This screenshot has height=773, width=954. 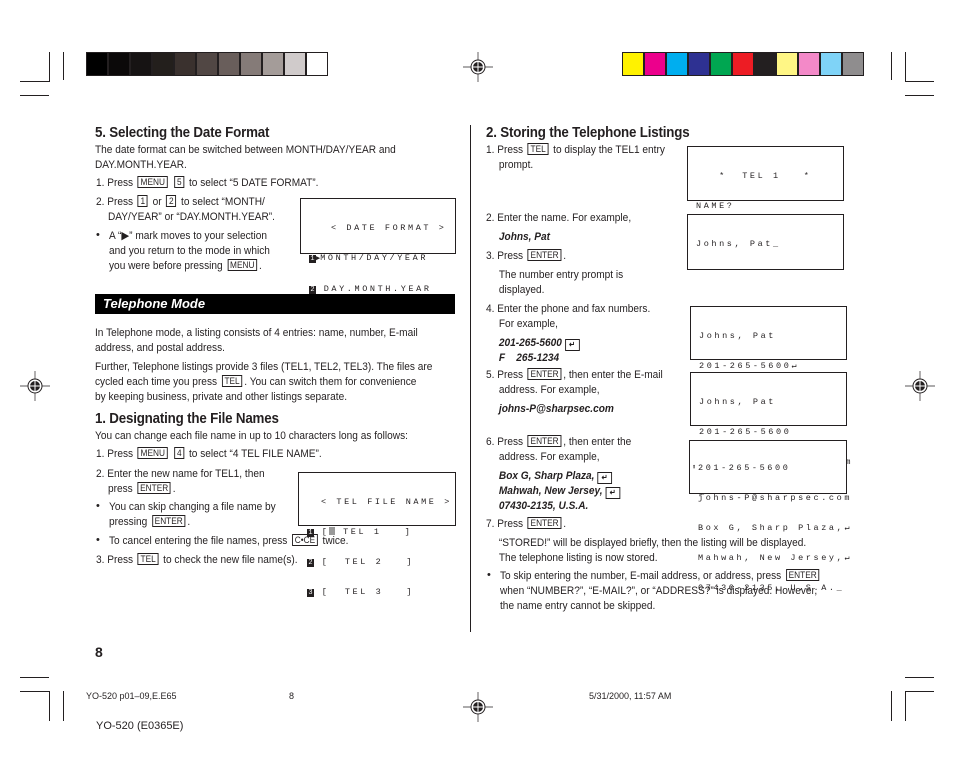 What do you see at coordinates (597, 442) in the screenshot?
I see `text: , then enter the` at bounding box center [597, 442].